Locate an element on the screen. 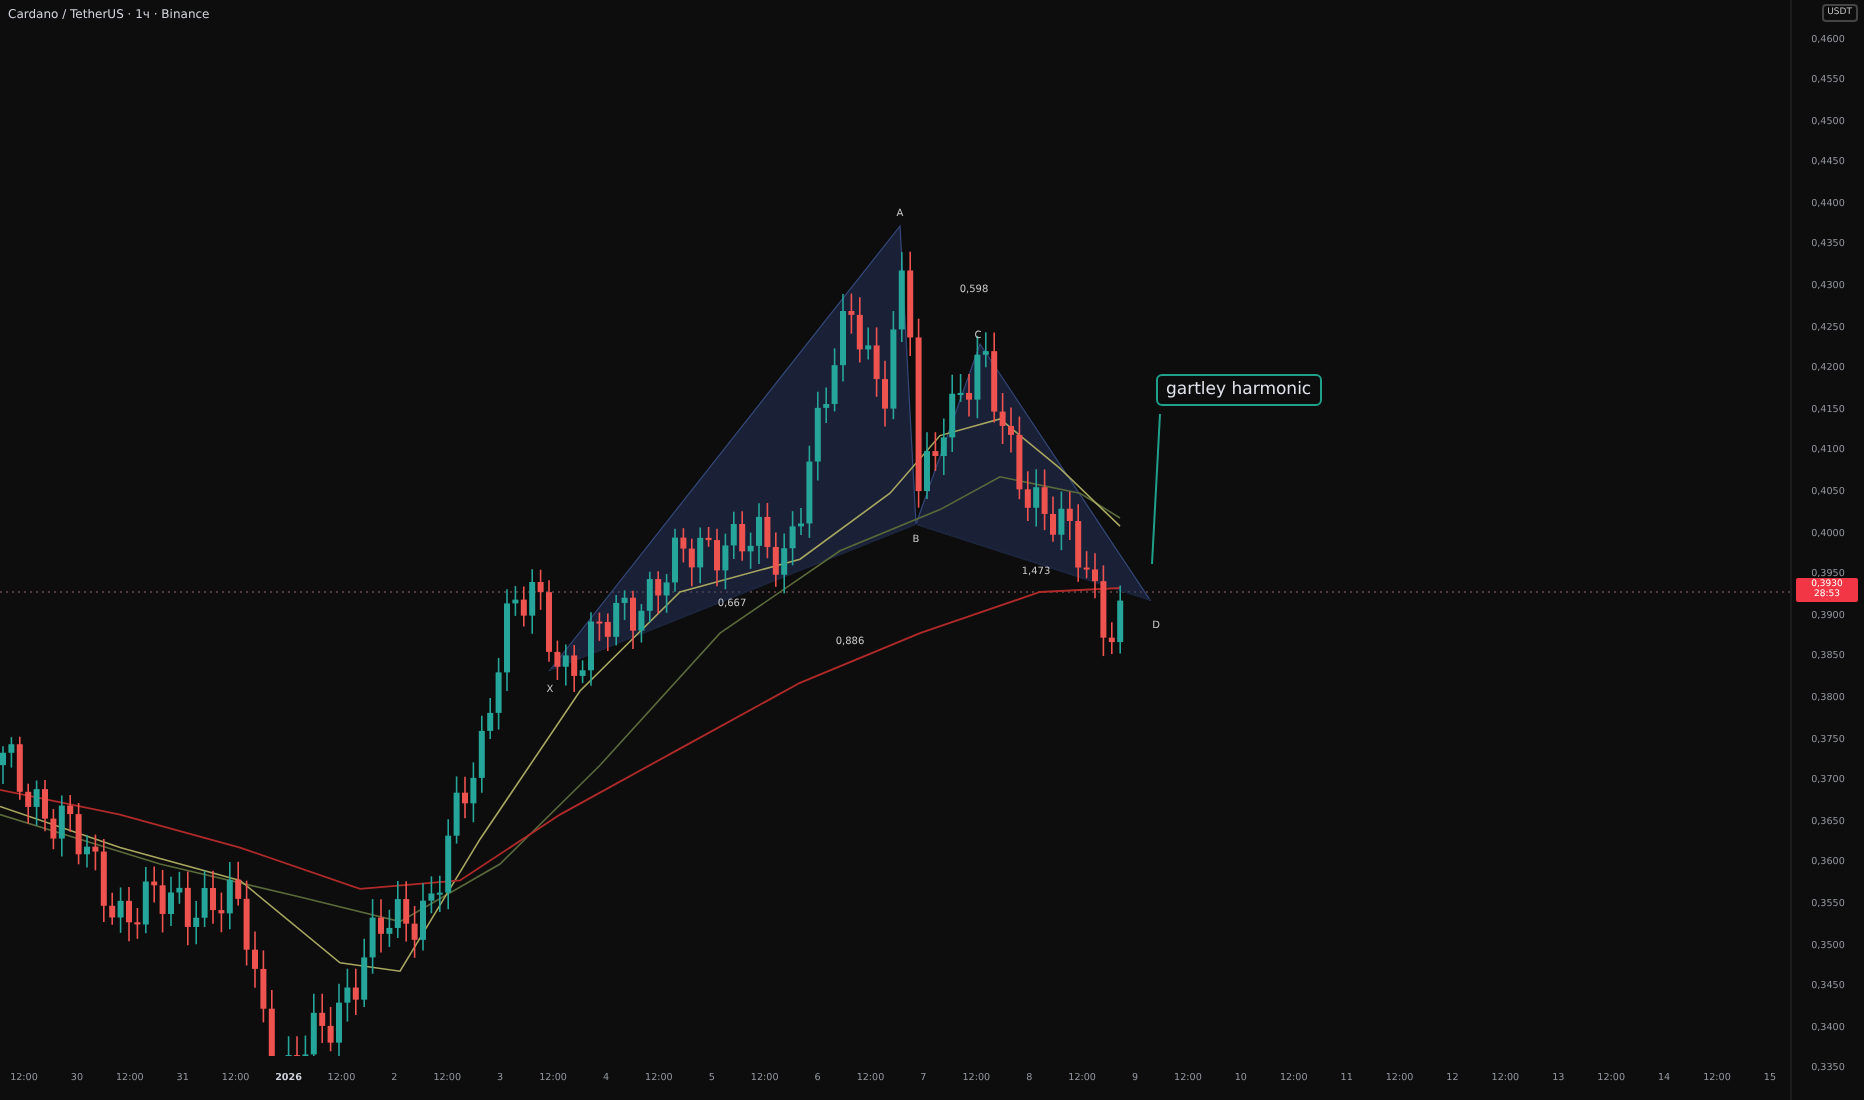 The width and height of the screenshot is (1864, 1100). chart-annotation: gartley harmonic is located at coordinates (1239, 390).